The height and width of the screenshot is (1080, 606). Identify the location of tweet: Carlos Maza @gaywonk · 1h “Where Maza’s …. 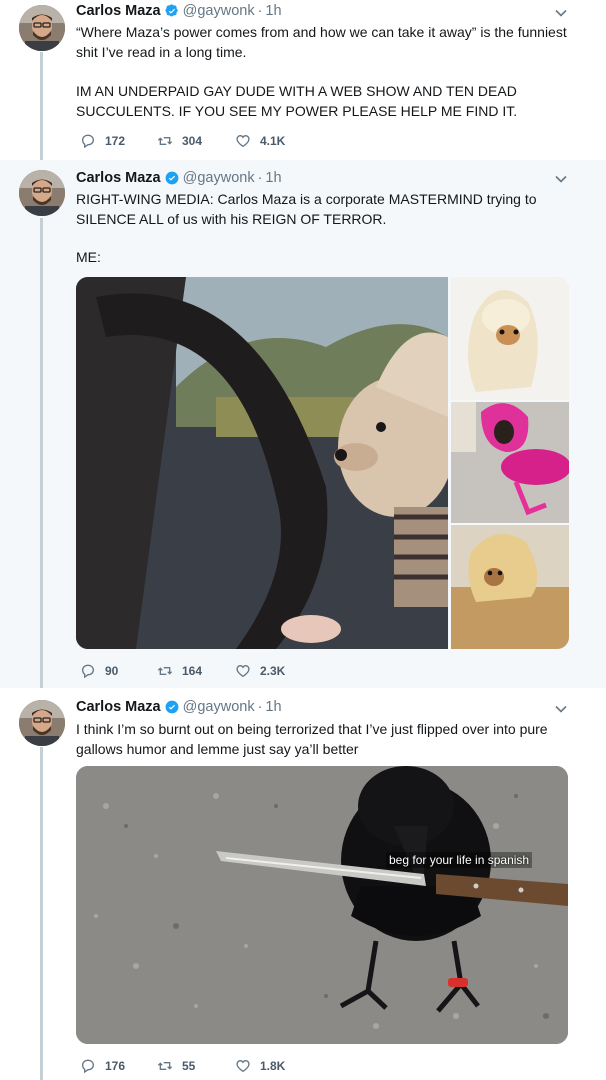
(303, 80).